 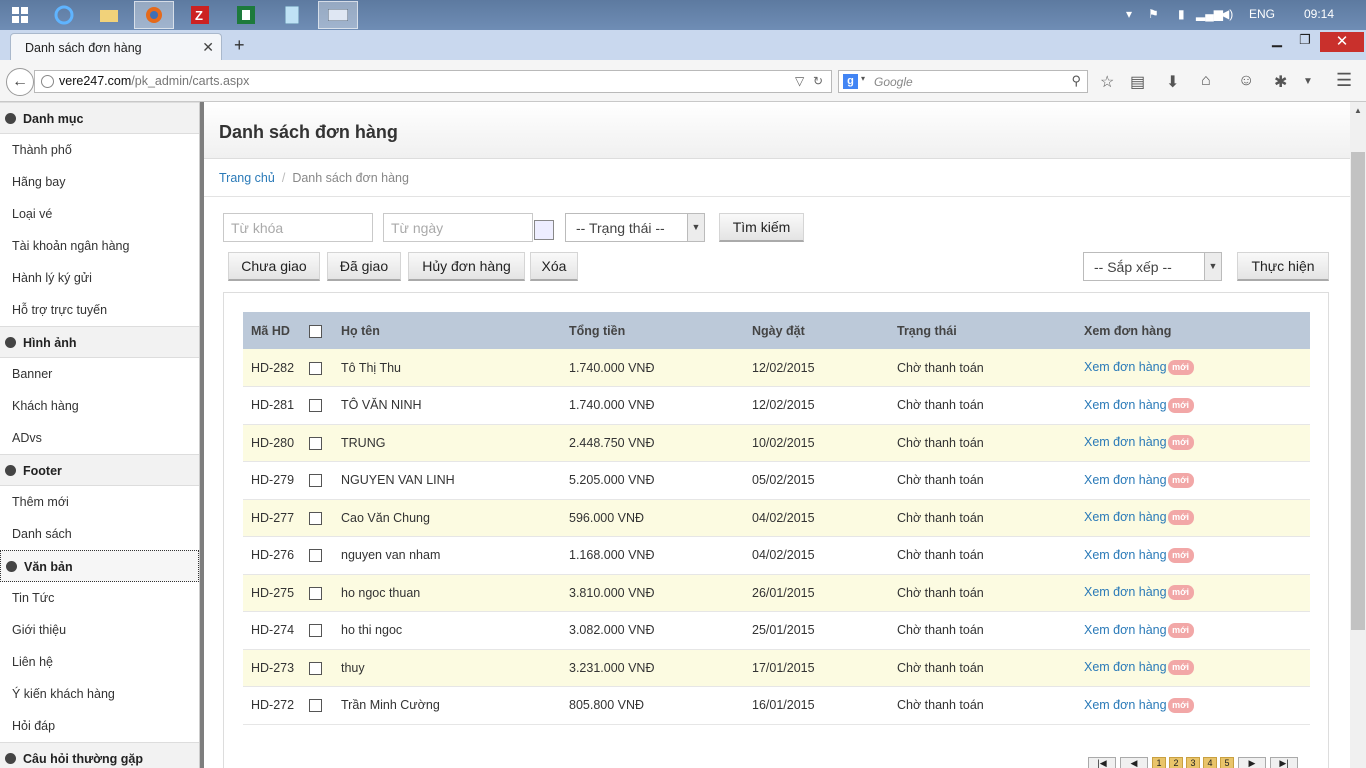 What do you see at coordinates (1262, 14) in the screenshot?
I see `language-indicator: ENG` at bounding box center [1262, 14].